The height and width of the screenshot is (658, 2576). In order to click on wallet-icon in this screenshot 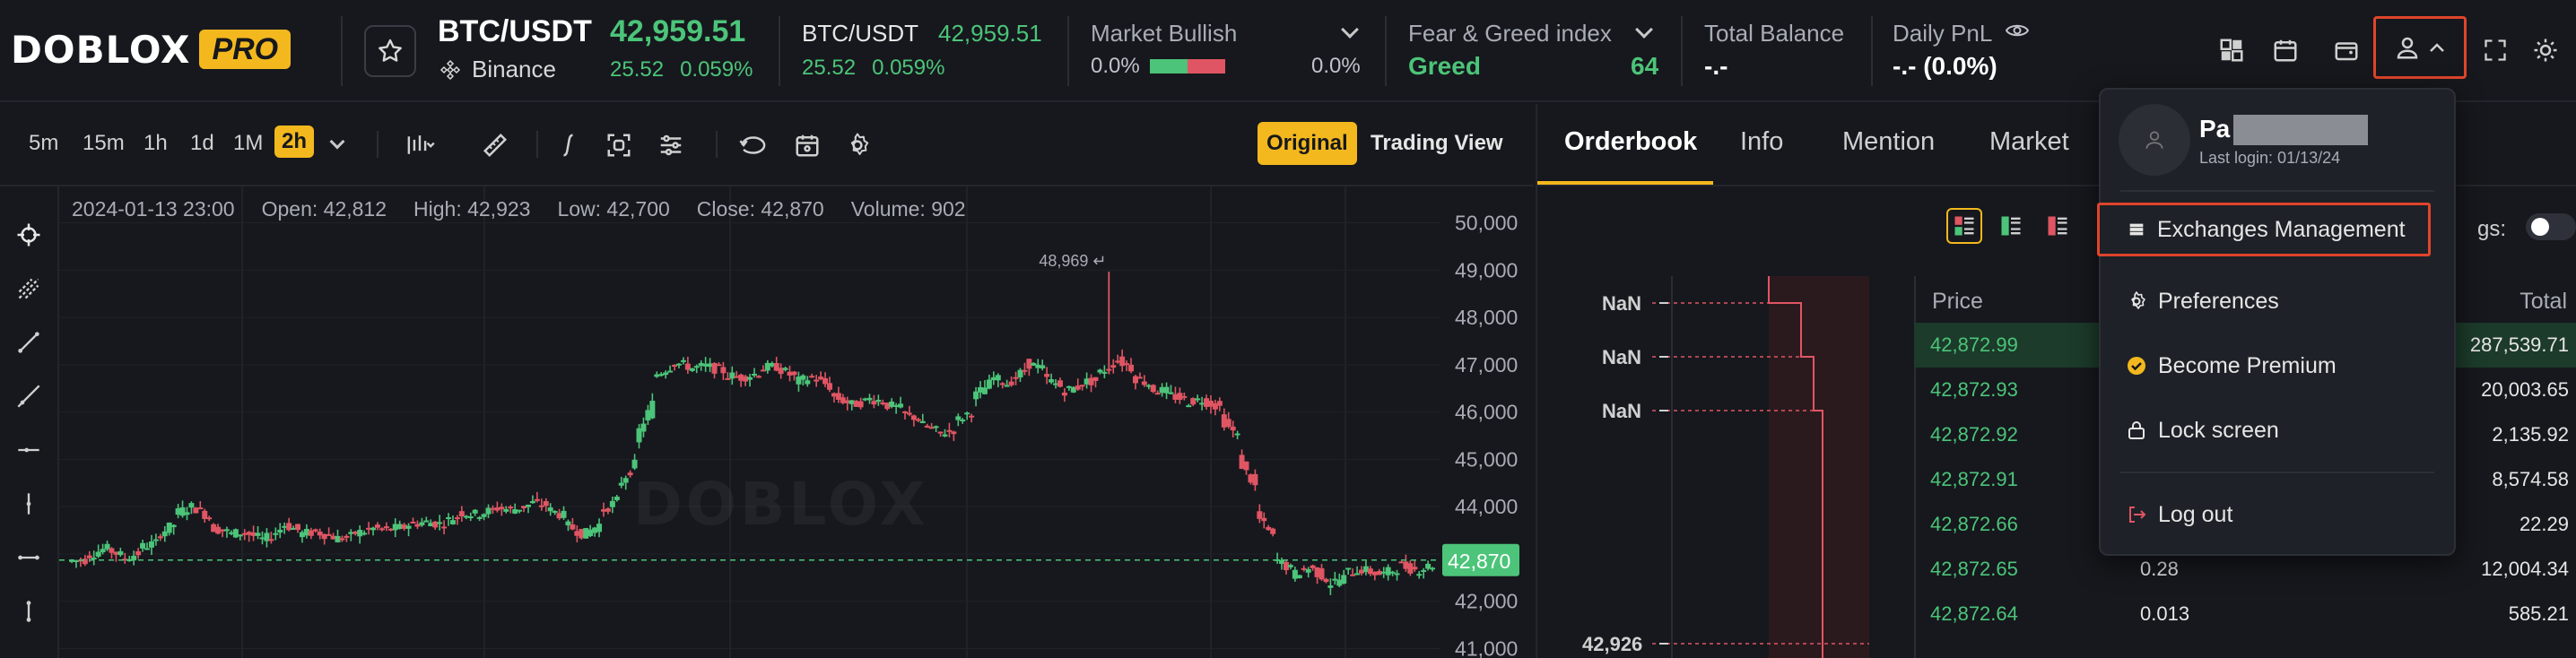, I will do `click(2346, 50)`.